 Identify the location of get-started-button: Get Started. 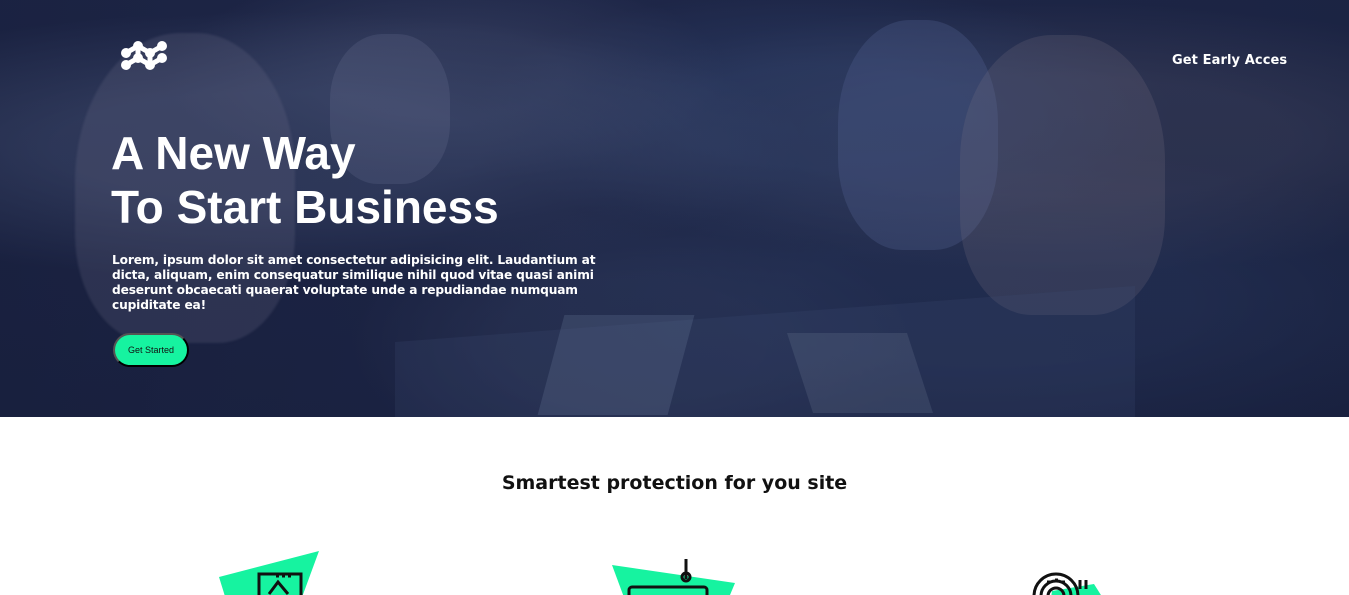
(151, 350).